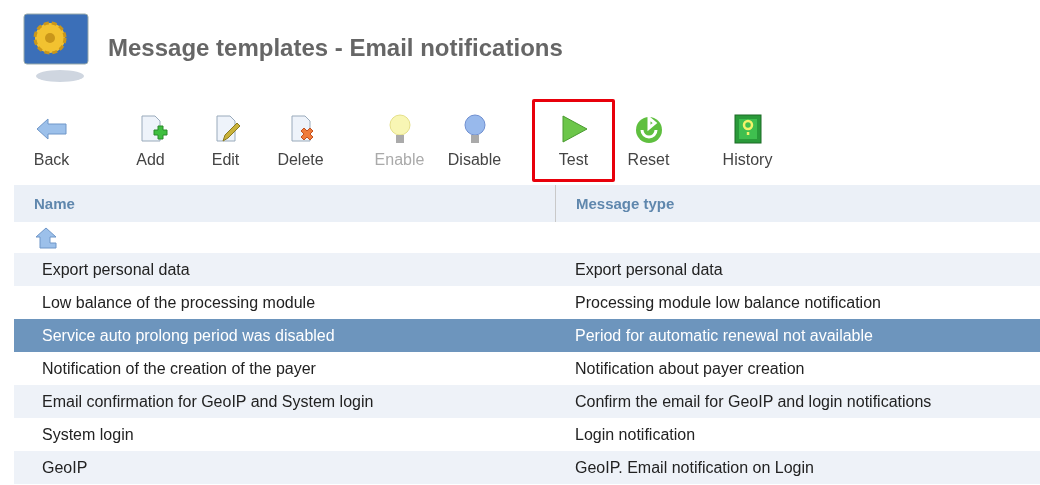 This screenshot has height=485, width=1040. Describe the element at coordinates (527, 401) in the screenshot. I see `table-row: Email confirmation for GeoIP and System login Confirm the email for GeoIP and login notifications` at that location.